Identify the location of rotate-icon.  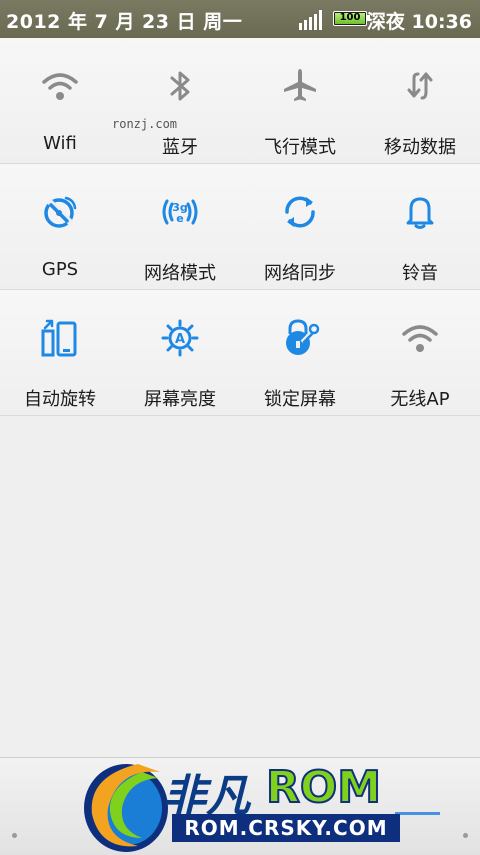
(59, 338).